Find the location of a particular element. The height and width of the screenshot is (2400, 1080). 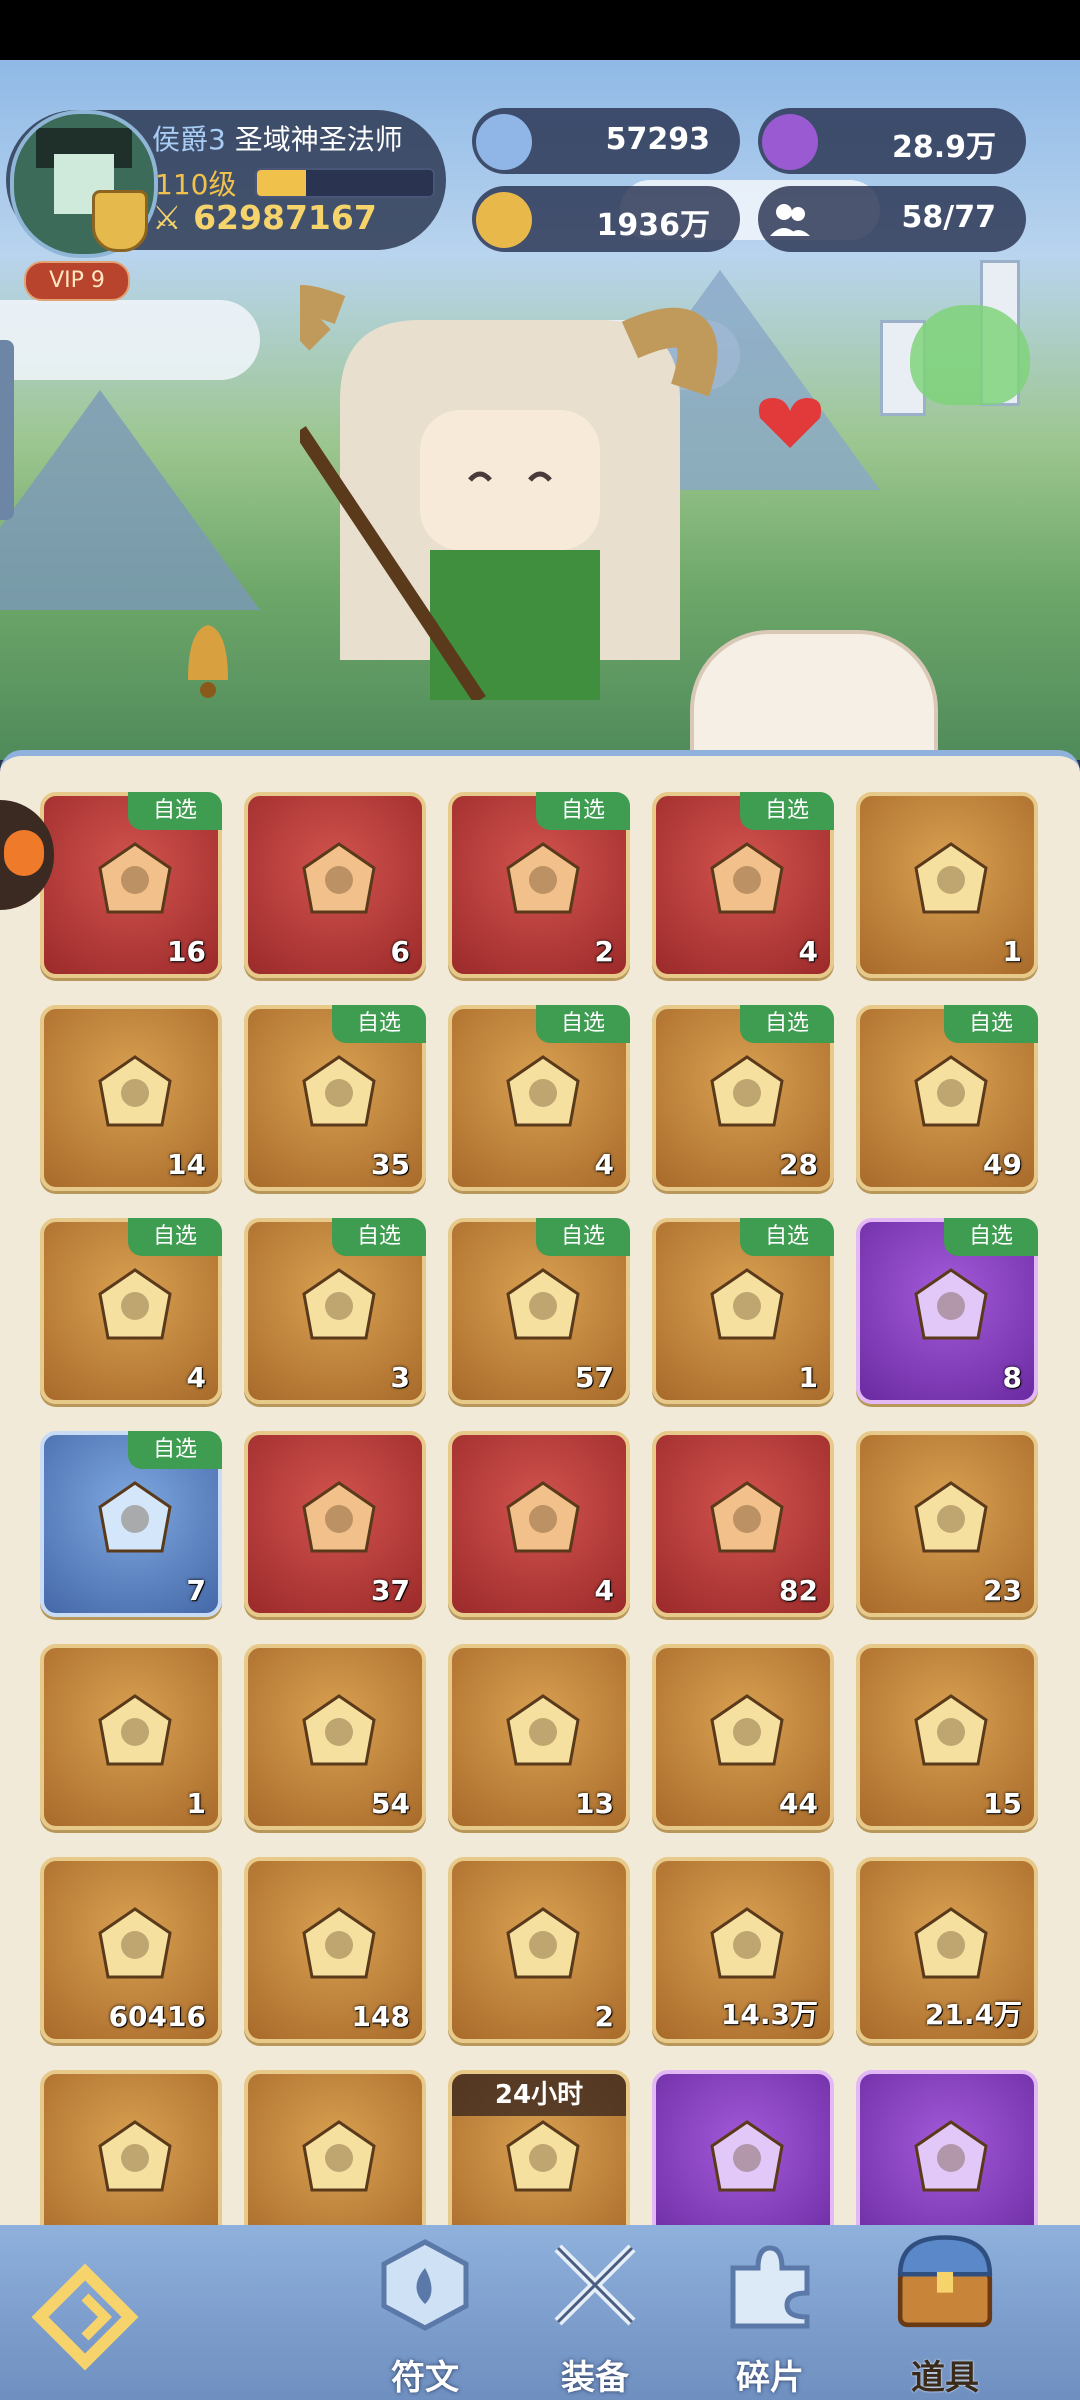

combat-power: ⚔ 62987167 is located at coordinates (264, 217).